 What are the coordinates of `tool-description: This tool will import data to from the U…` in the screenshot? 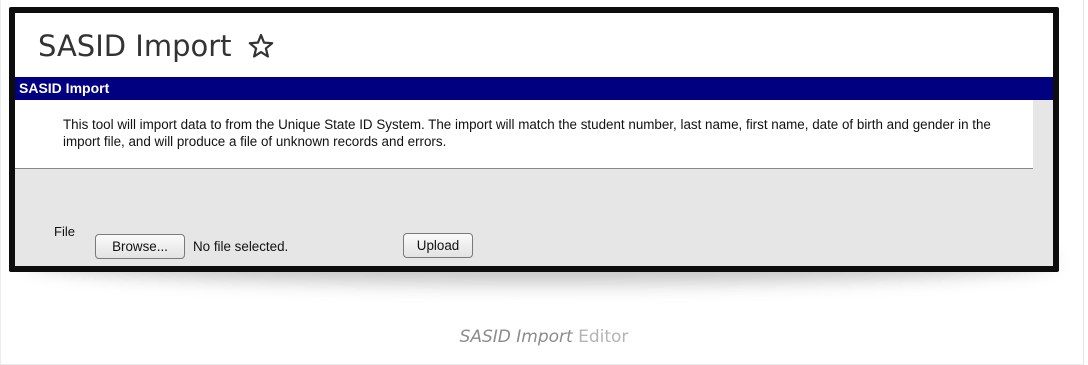 It's located at (527, 133).